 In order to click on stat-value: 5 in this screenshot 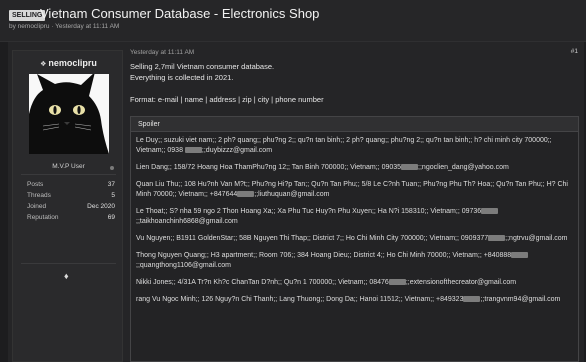, I will do `click(113, 195)`.